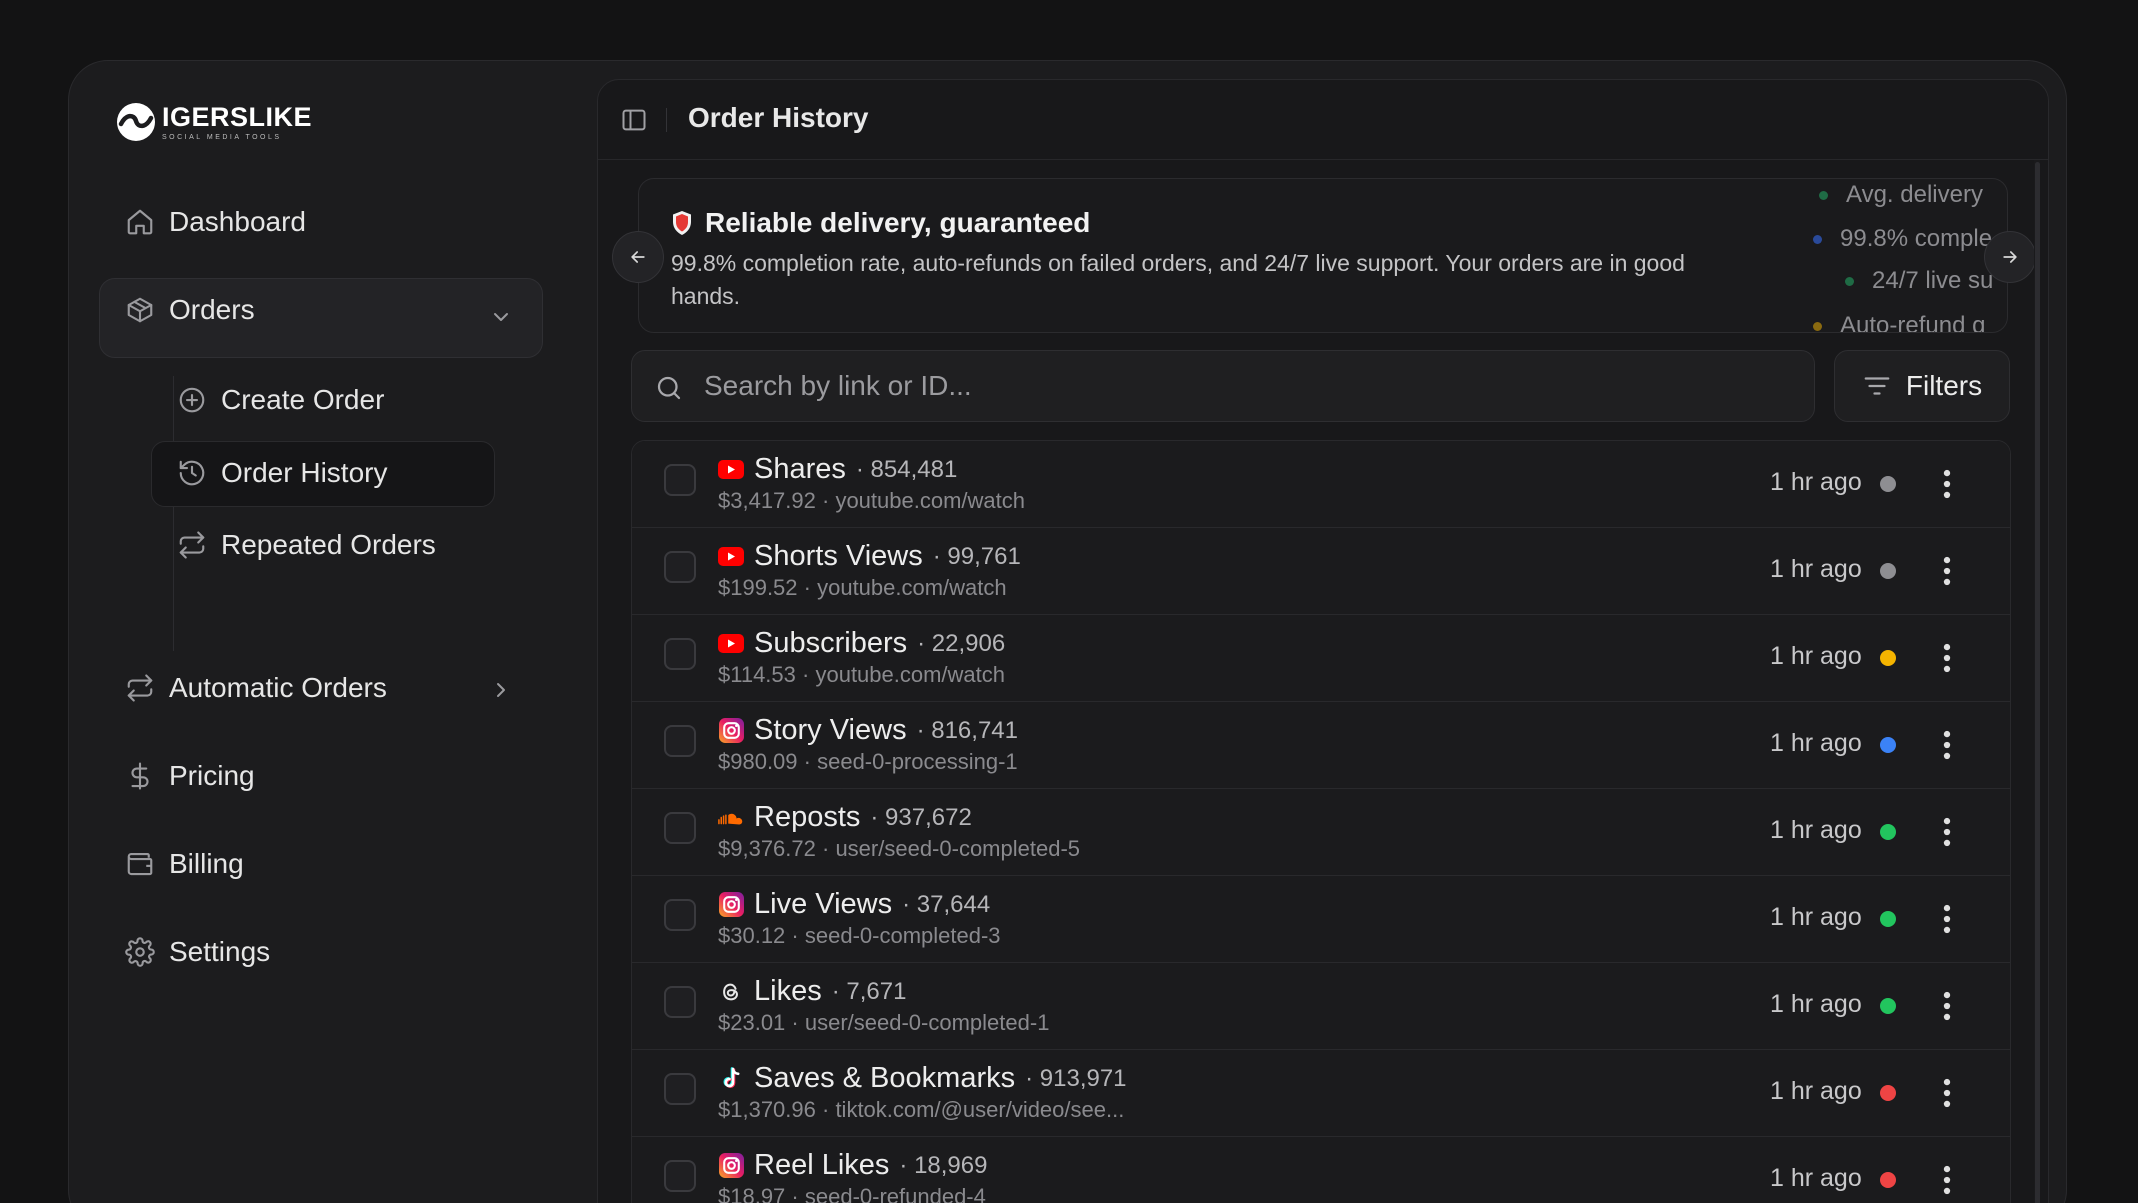  I want to click on nav-item-create-order: Create Order, so click(280, 400).